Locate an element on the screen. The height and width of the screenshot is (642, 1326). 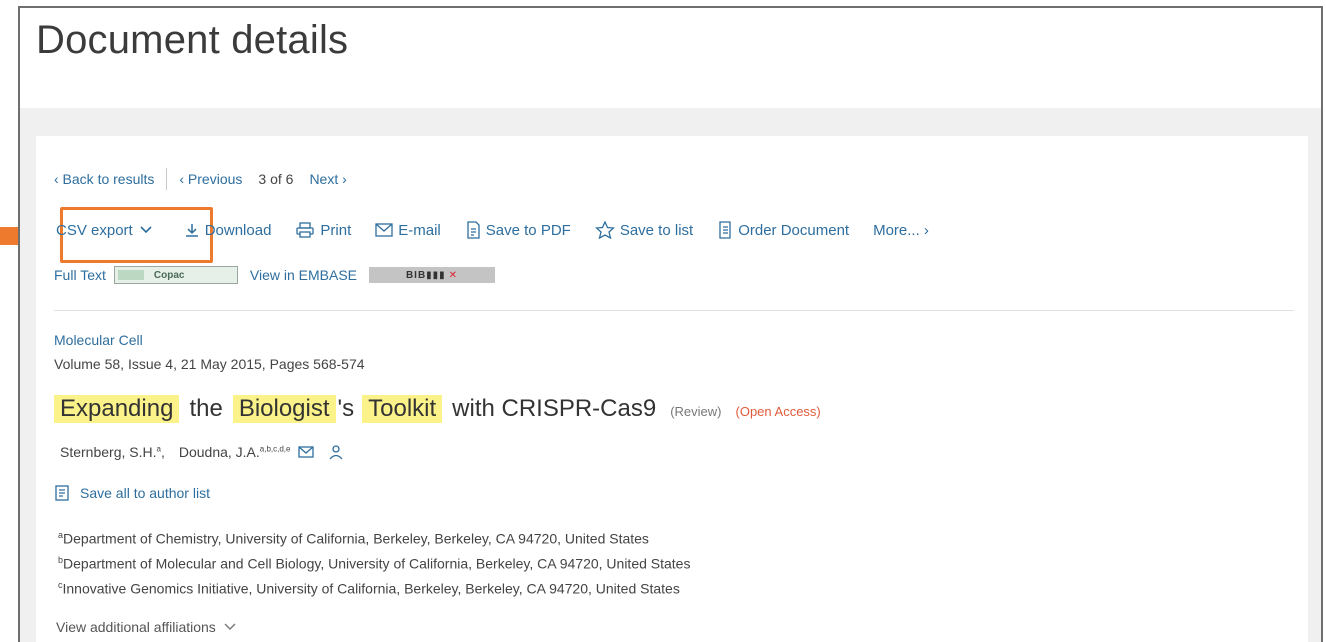
download-icon is located at coordinates (191, 230).